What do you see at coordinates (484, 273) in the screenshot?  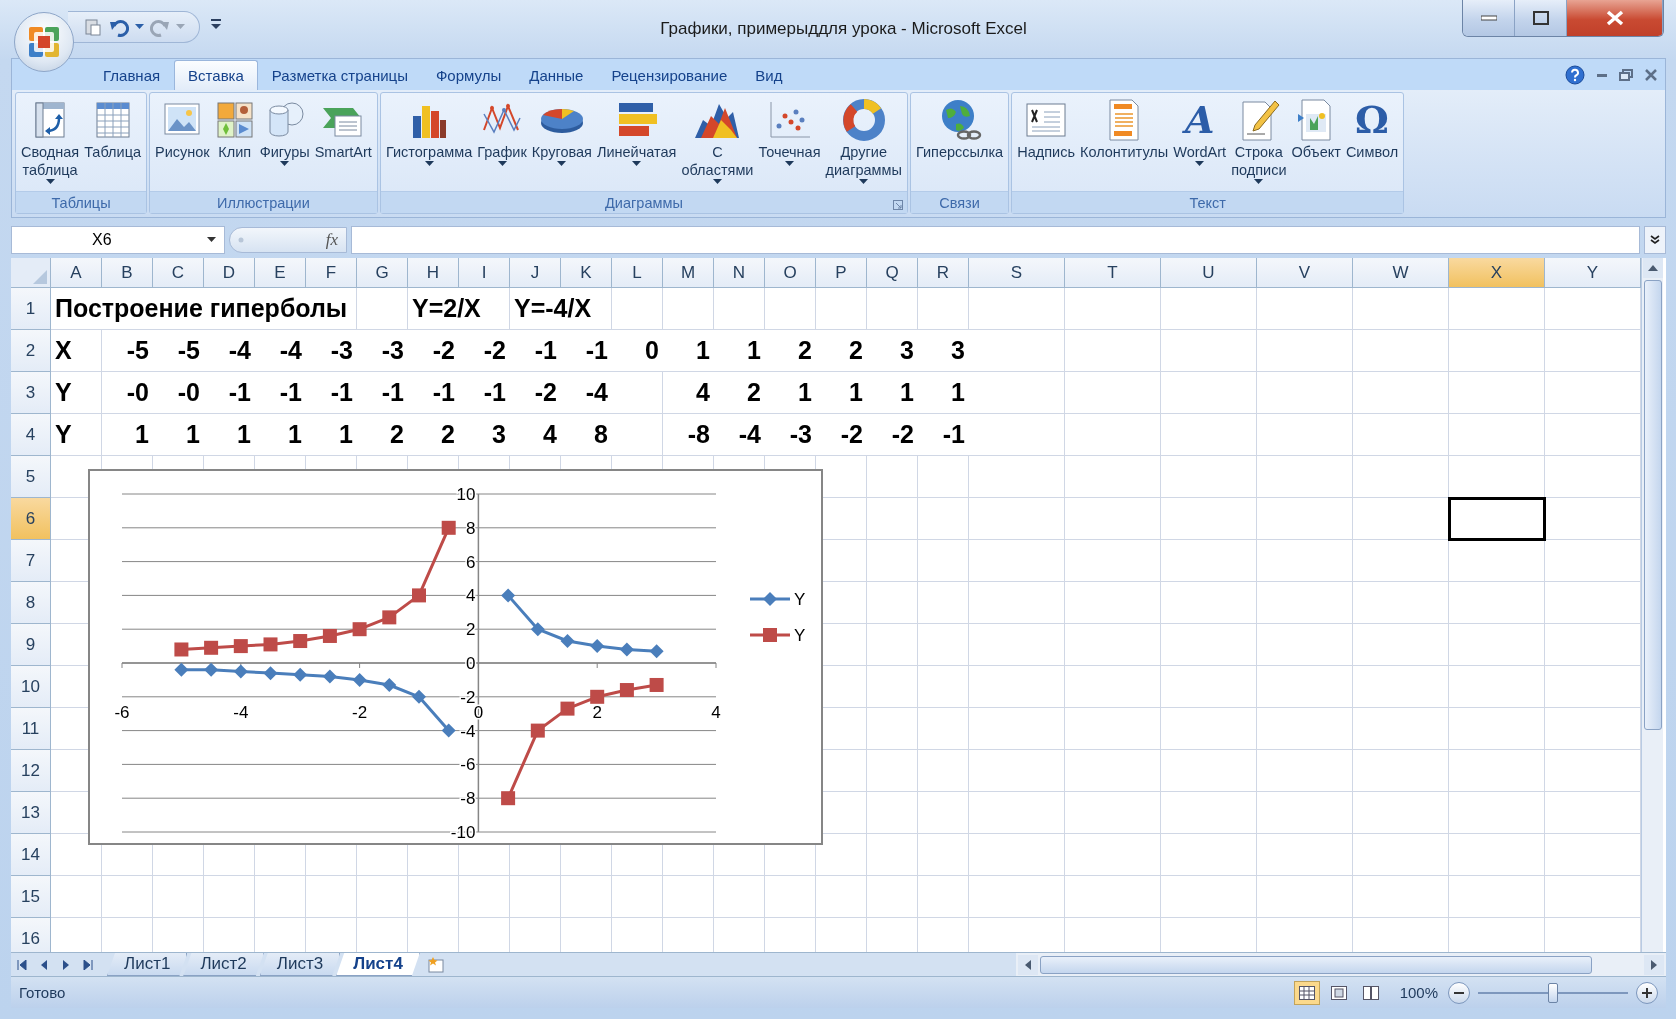 I see `column-header: I` at bounding box center [484, 273].